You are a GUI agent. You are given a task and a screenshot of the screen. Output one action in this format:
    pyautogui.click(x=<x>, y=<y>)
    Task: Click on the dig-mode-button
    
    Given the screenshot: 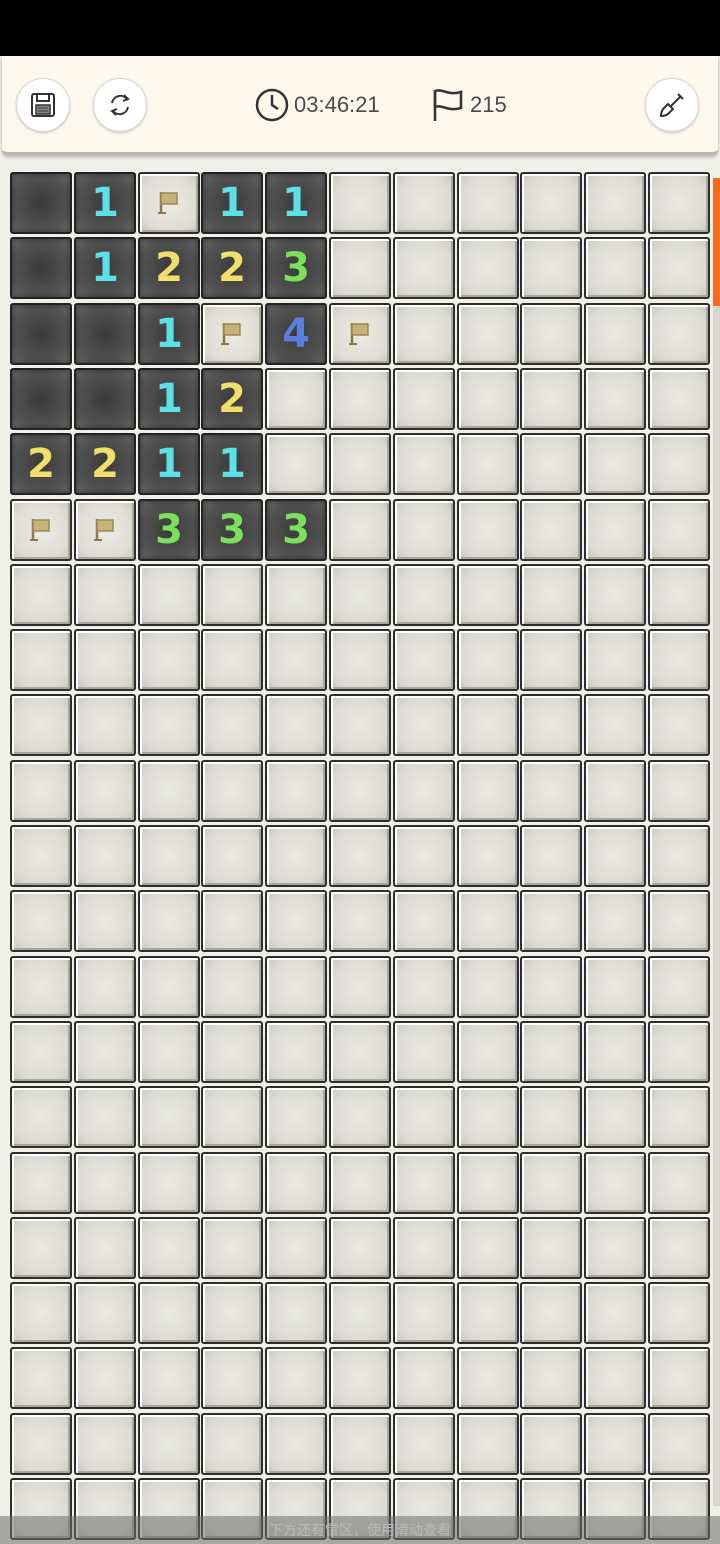 What is the action you would take?
    pyautogui.click(x=672, y=105)
    